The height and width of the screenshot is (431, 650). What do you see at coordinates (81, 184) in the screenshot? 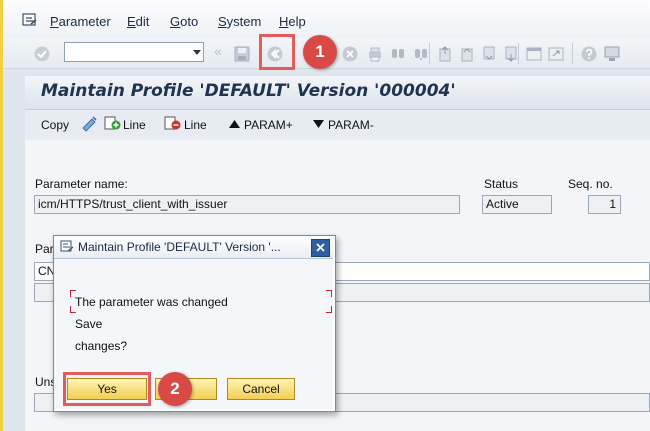
I see `param-name-label: Parameter name:` at bounding box center [81, 184].